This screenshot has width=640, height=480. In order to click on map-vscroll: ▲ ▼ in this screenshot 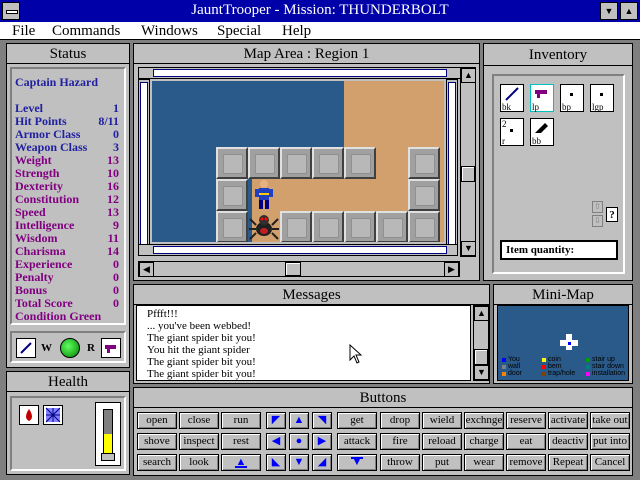, I will do `click(468, 162)`.